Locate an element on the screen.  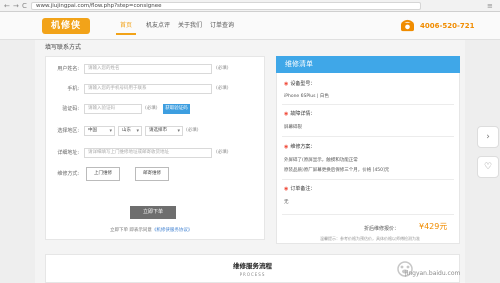
agreement-text: 立即下单 即表示同意《机修侠服务协议》 is located at coordinates (151, 230).